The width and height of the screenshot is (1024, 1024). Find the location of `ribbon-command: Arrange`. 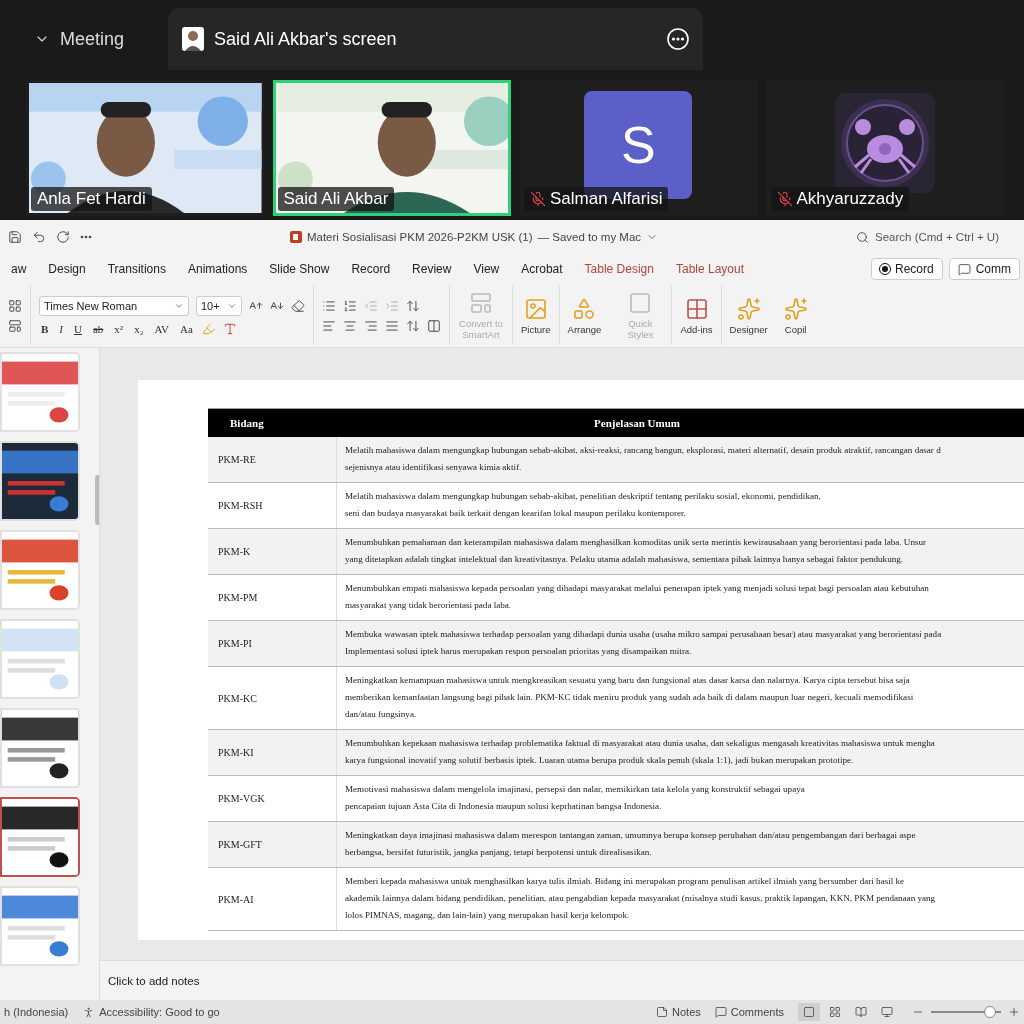

ribbon-command: Arrange is located at coordinates (584, 315).